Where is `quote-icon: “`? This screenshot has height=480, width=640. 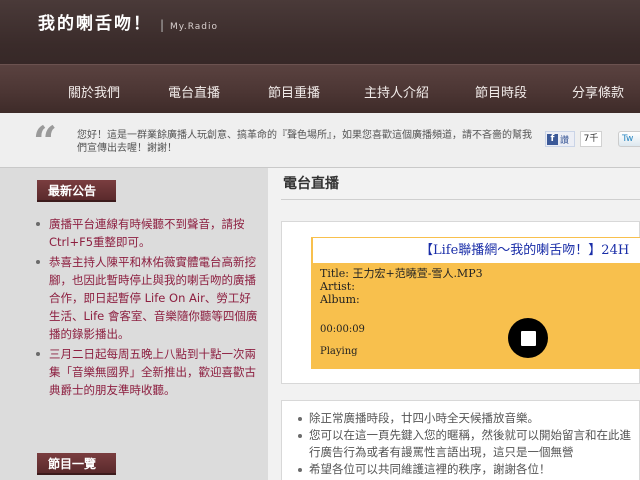
quote-icon: “ is located at coordinates (45, 141).